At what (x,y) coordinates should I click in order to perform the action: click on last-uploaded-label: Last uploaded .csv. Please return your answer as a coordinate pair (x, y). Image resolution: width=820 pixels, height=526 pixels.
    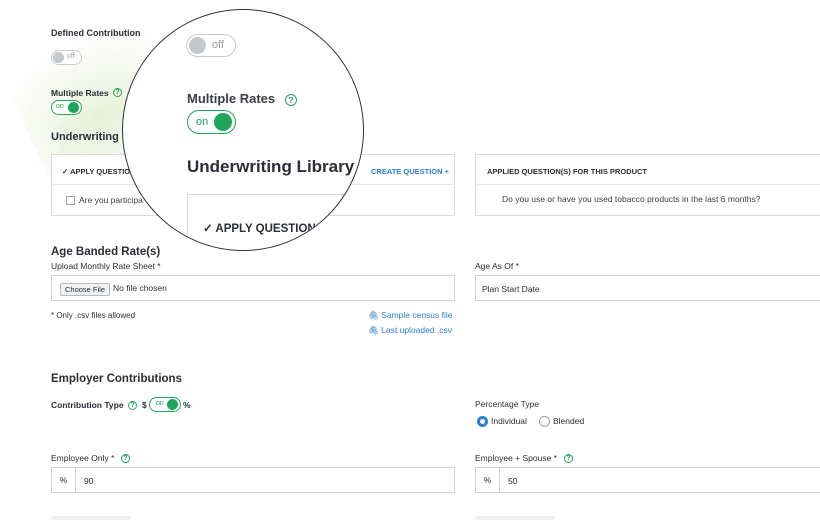
    Looking at the image, I should click on (417, 330).